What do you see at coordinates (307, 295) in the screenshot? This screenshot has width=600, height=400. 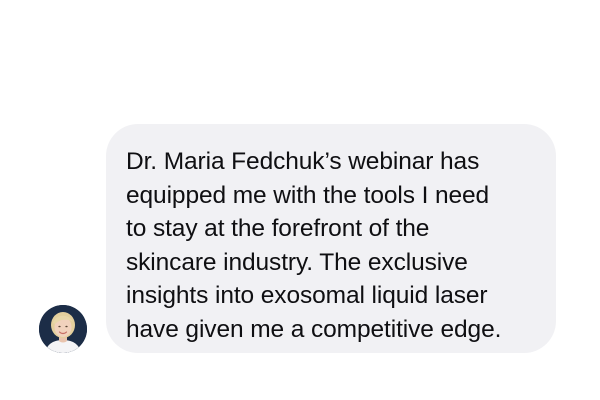 I see `message-line: insights into exosomal liquid laser` at bounding box center [307, 295].